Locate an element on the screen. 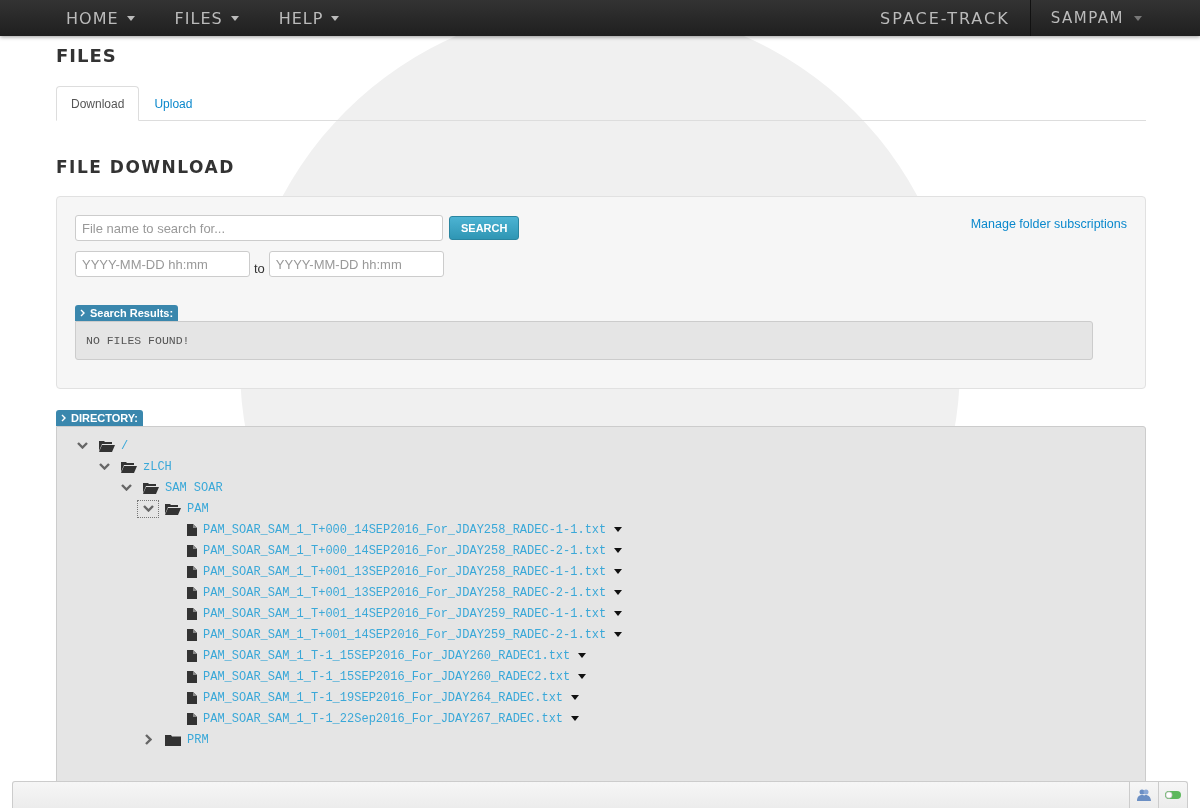  to-label: to is located at coordinates (259, 268).